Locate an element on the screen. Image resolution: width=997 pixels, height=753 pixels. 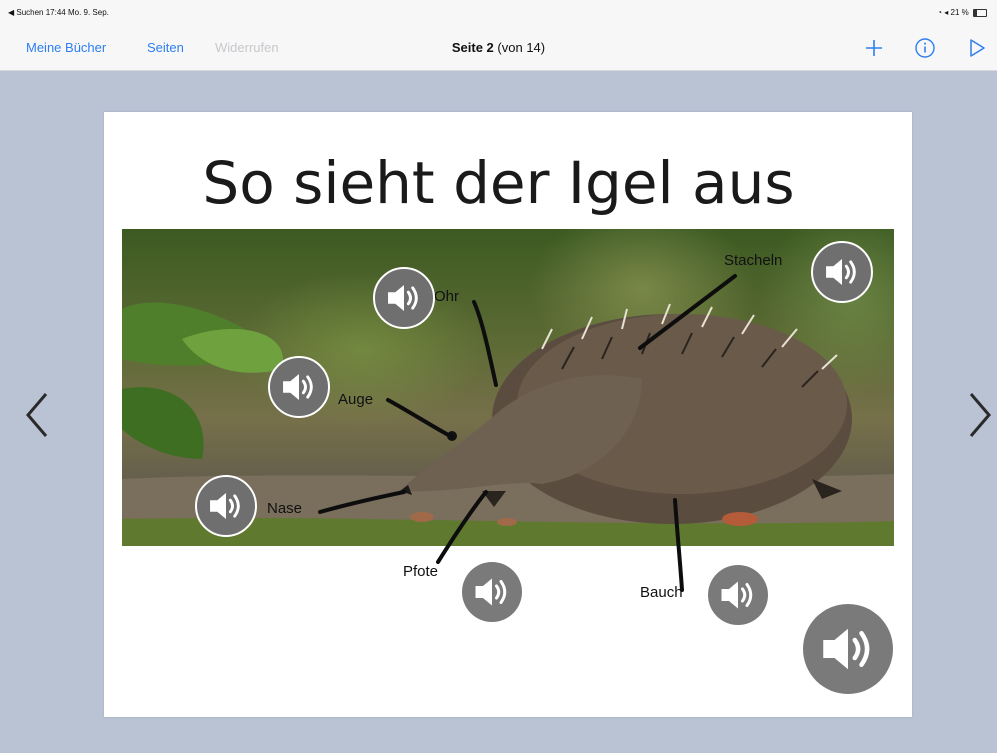
sound-button-page is located at coordinates (848, 649).